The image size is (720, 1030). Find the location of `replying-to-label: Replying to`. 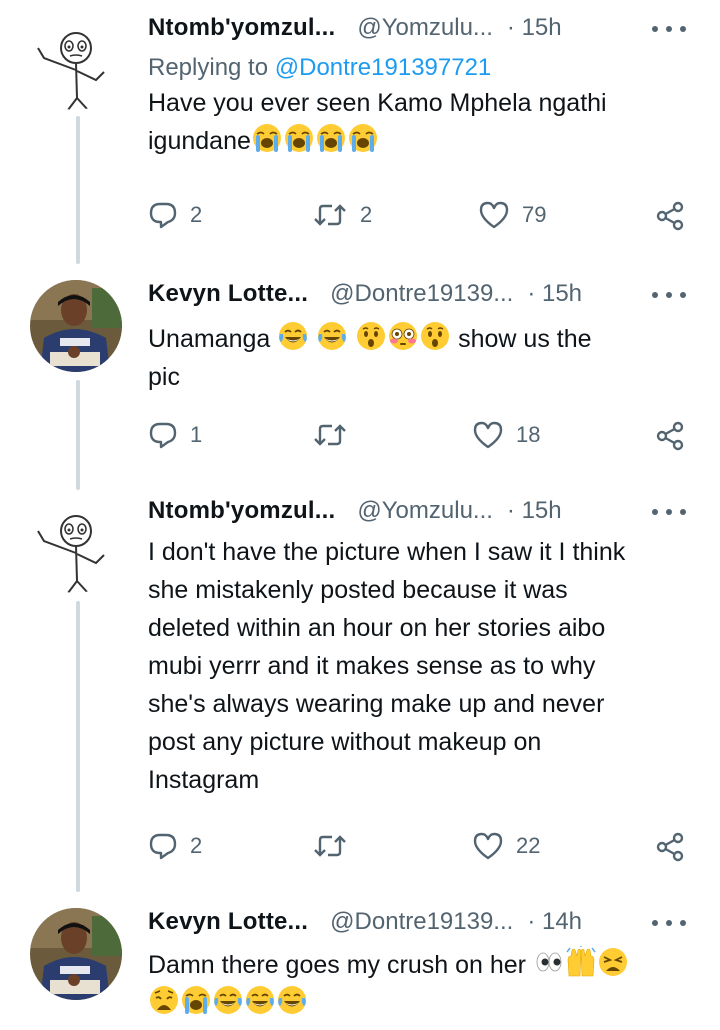

replying-to-label: Replying to is located at coordinates (211, 67).